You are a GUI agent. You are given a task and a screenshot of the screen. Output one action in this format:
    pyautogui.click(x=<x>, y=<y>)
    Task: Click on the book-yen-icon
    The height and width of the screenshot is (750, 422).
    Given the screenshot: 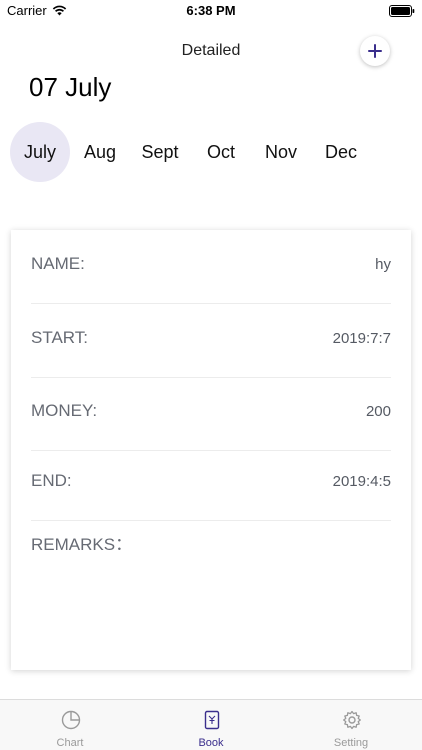 What is the action you would take?
    pyautogui.click(x=212, y=720)
    